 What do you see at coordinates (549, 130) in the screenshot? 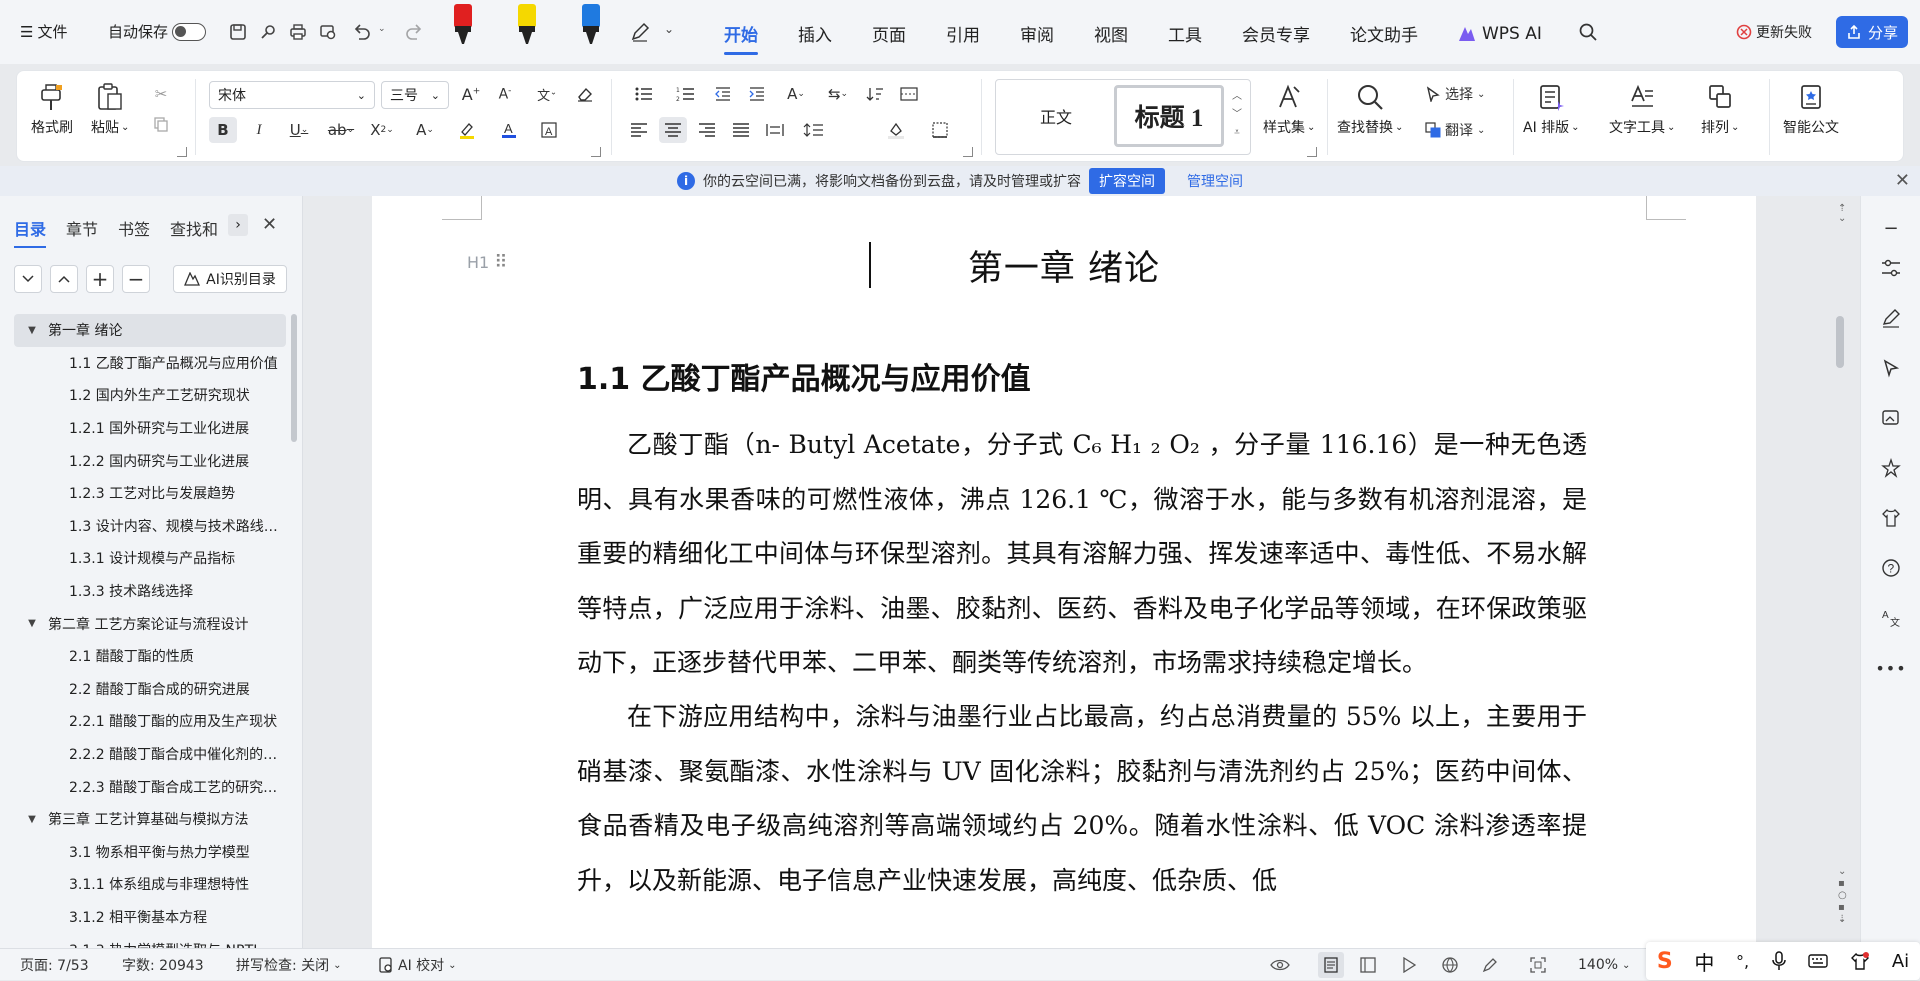
I see `char-border-icon: A` at bounding box center [549, 130].